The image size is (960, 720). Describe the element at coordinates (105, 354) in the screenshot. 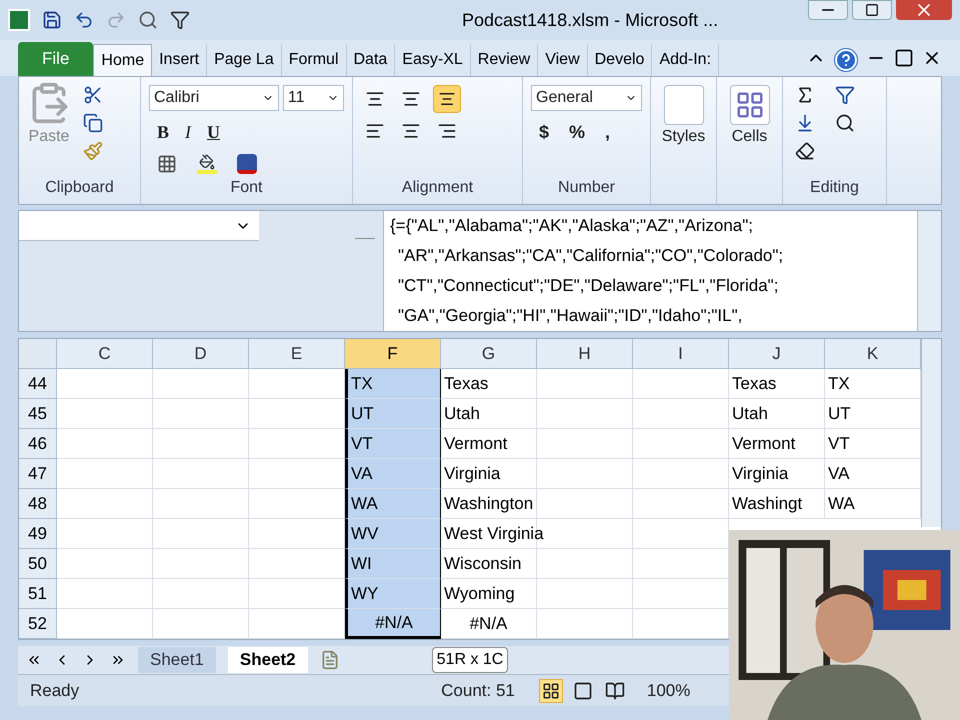

I see `column-header: C` at that location.